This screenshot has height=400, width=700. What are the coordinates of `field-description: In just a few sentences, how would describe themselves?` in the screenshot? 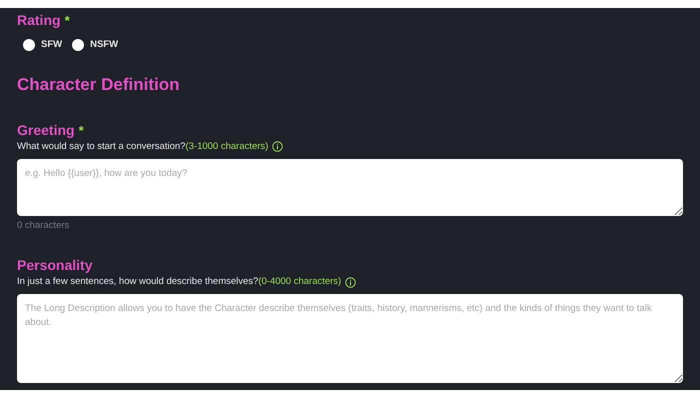 It's located at (137, 281).